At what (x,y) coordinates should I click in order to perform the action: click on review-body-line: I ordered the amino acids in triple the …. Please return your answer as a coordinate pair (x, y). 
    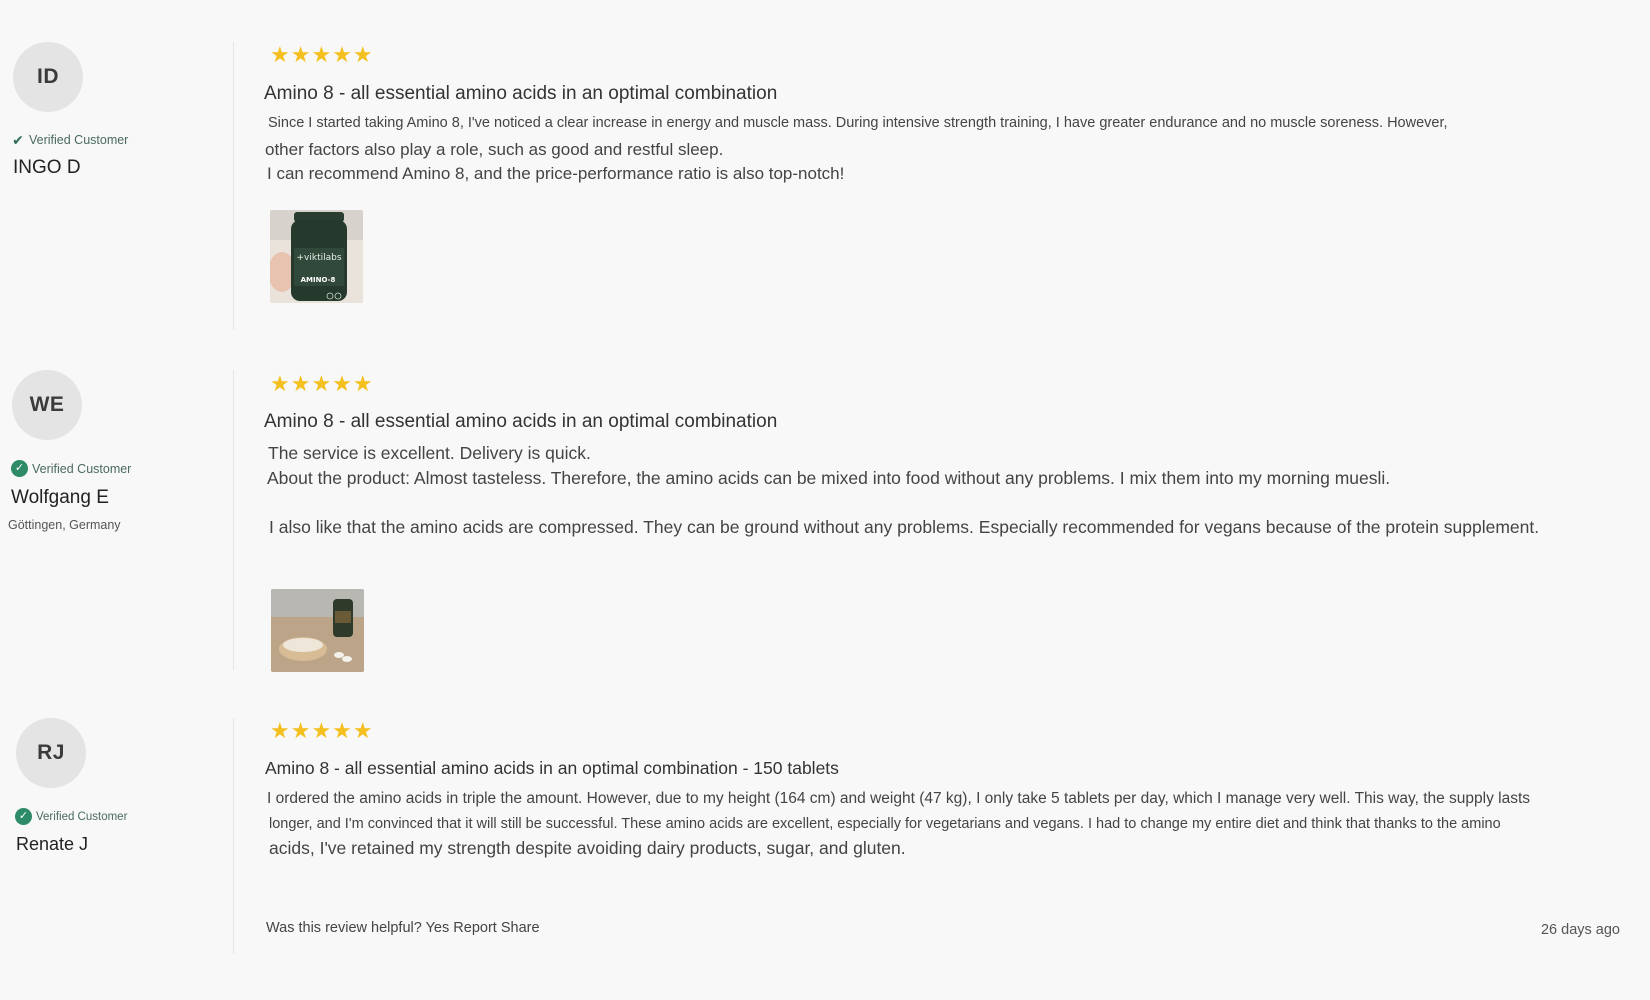
    Looking at the image, I should click on (899, 798).